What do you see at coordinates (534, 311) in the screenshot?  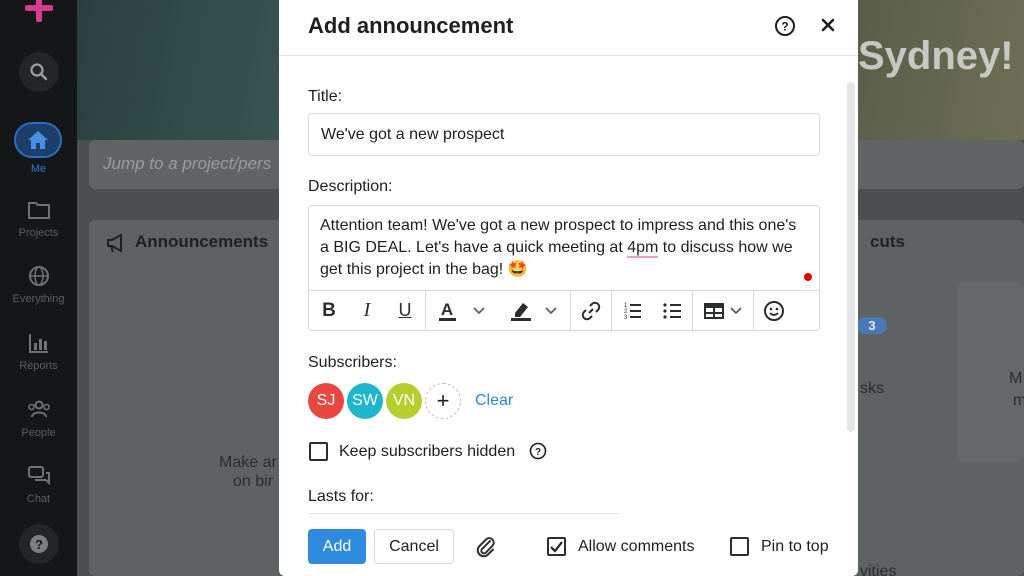 I see `highlight-button` at bounding box center [534, 311].